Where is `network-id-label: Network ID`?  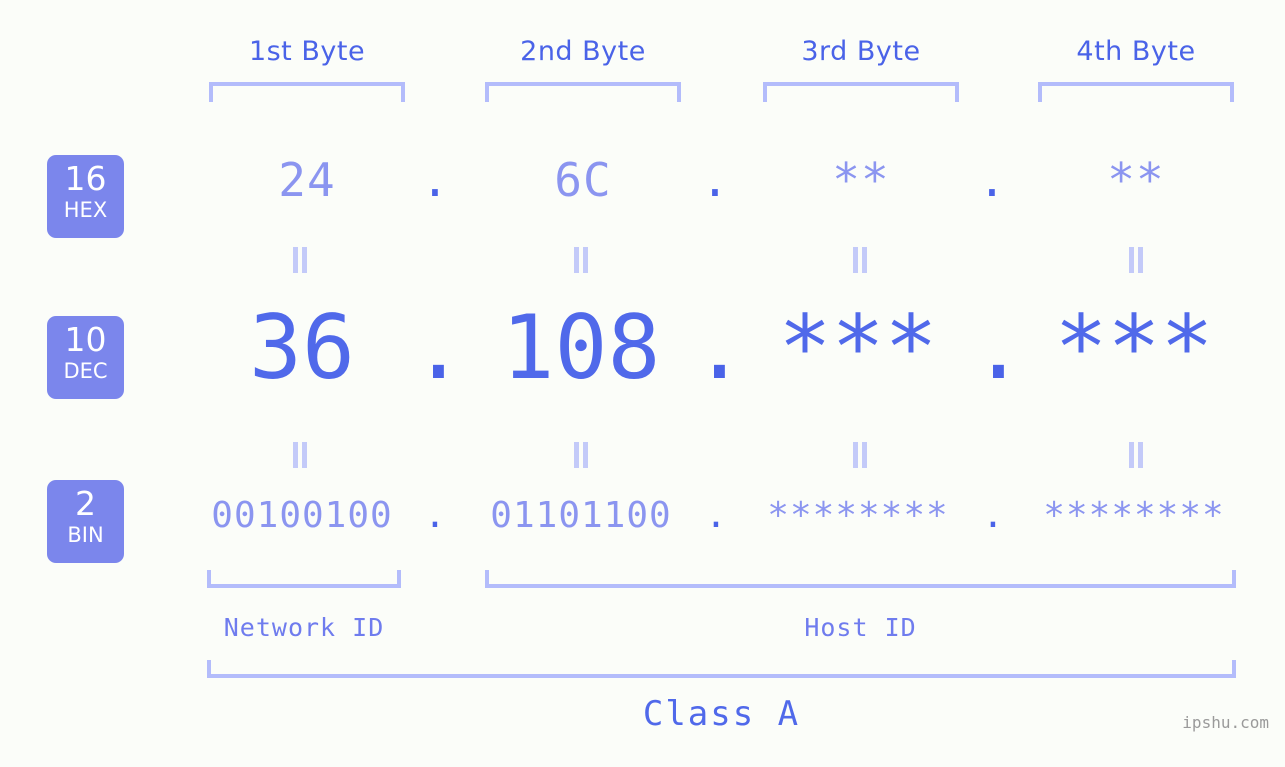
network-id-label: Network ID is located at coordinates (304, 627).